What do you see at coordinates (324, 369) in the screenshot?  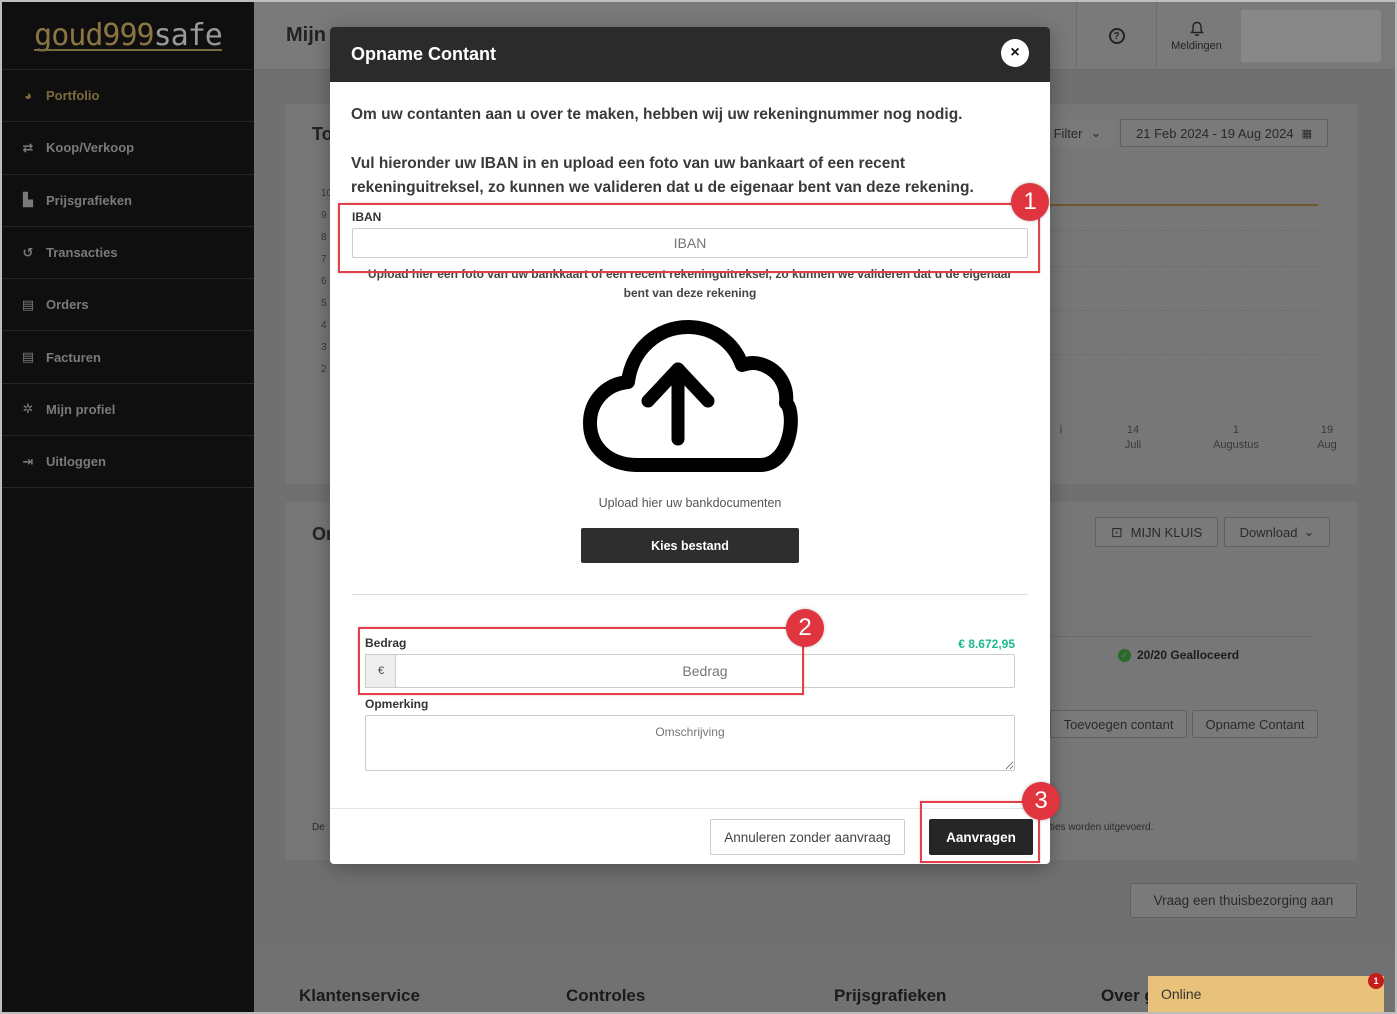 I see `y-tick-label: 2` at bounding box center [324, 369].